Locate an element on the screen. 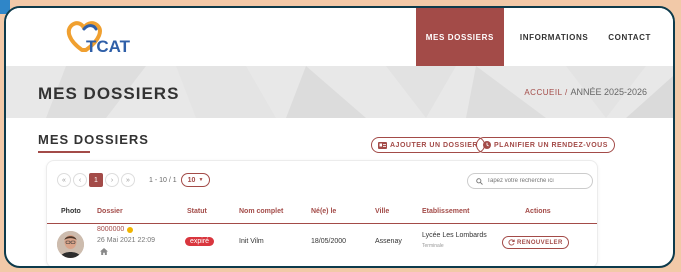 The height and width of the screenshot is (272, 681). current-page: 1 is located at coordinates (96, 180).